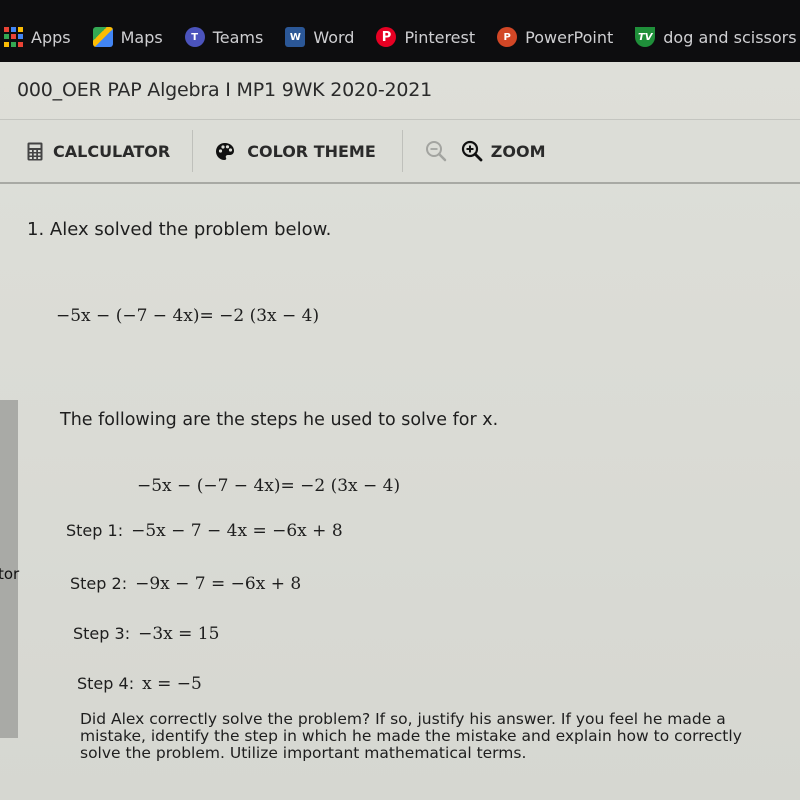 Image resolution: width=800 pixels, height=800 pixels. What do you see at coordinates (295, 37) in the screenshot?
I see `word-icon: W` at bounding box center [295, 37].